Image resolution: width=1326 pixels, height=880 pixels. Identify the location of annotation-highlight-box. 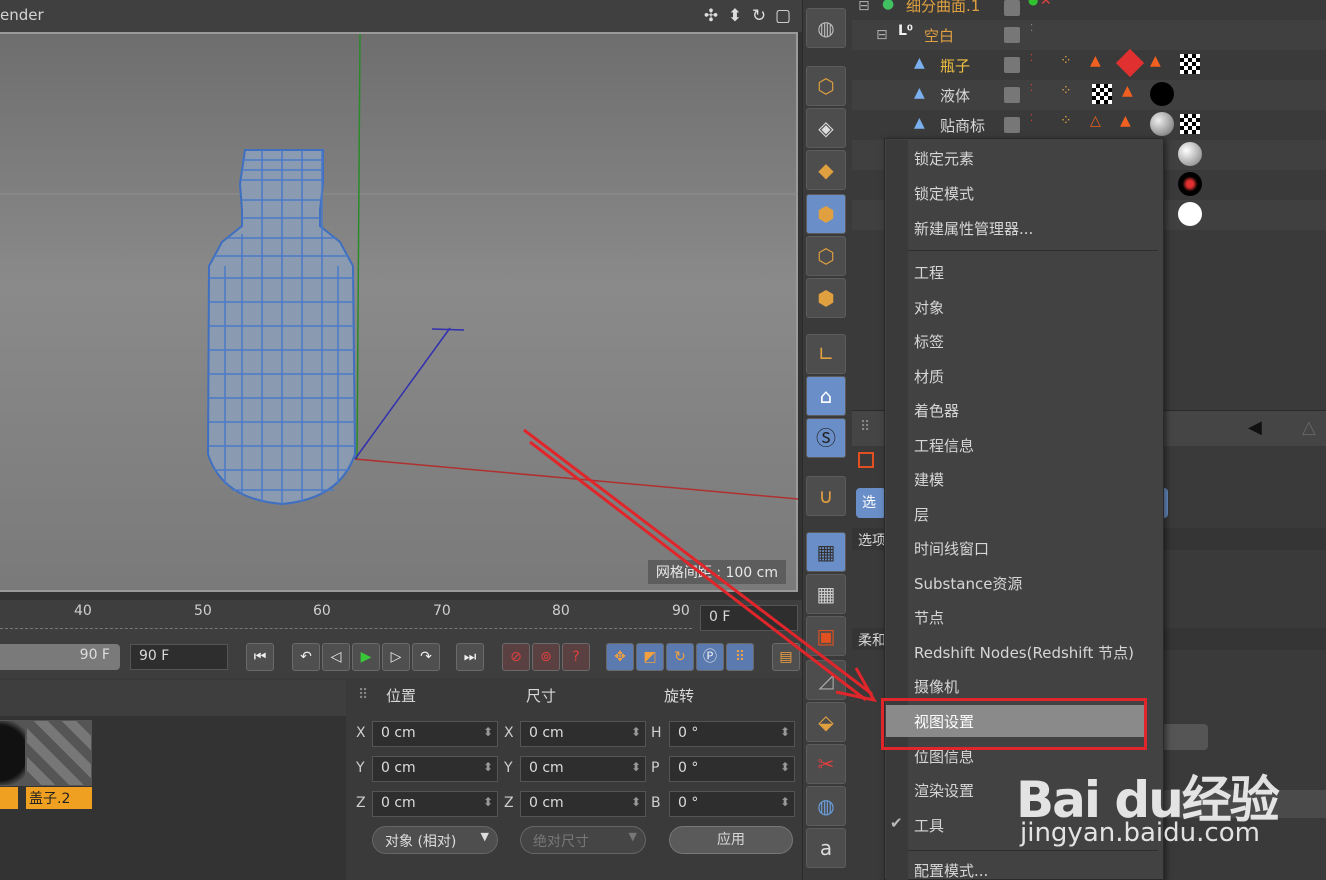
(1014, 724).